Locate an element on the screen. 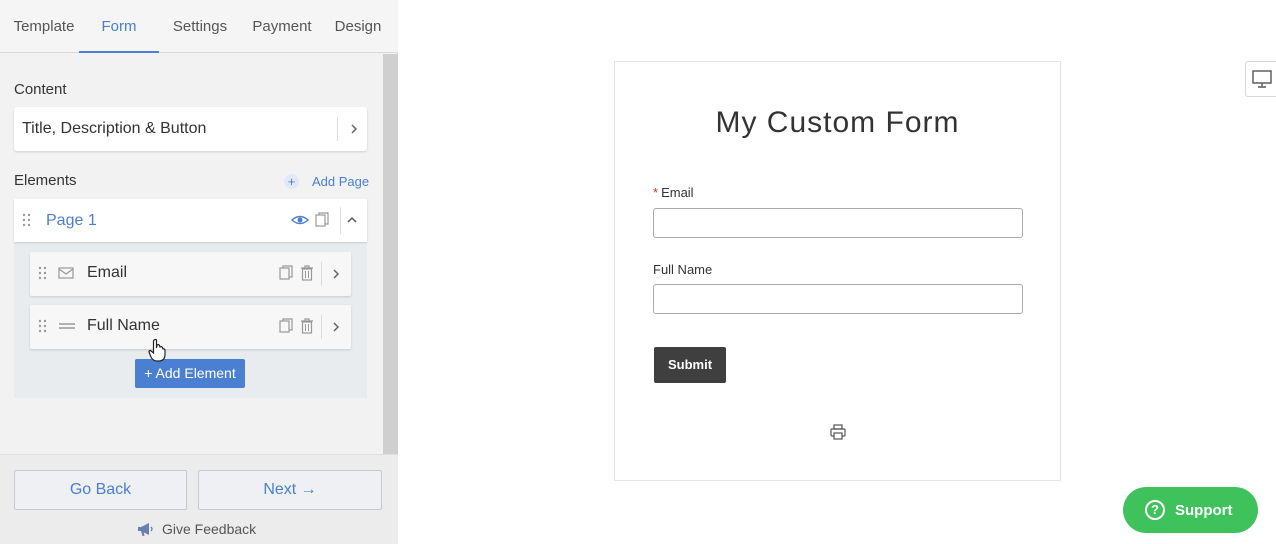  desktop-monitor-icon is located at coordinates (1262, 79).